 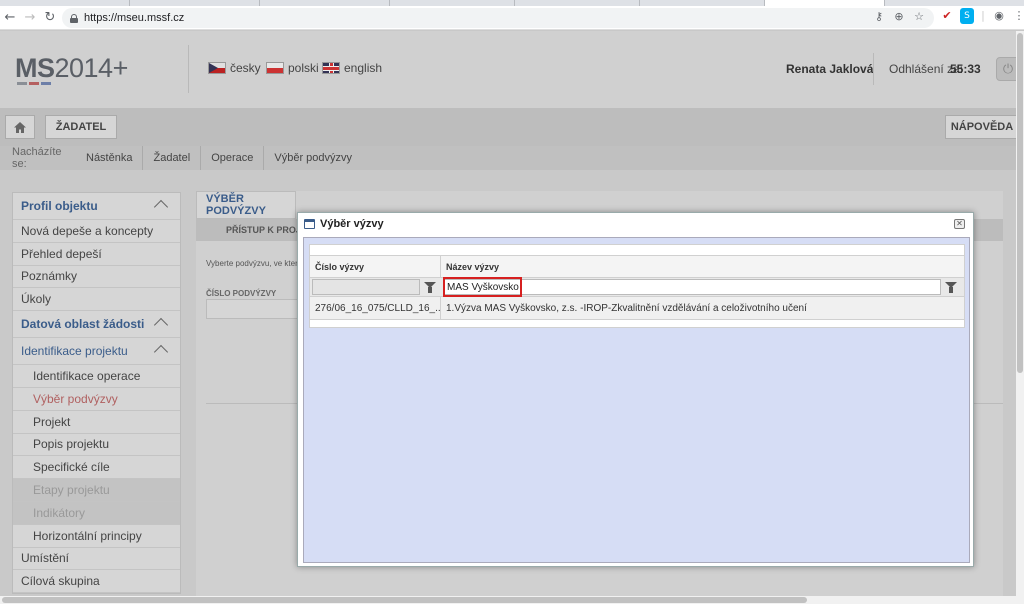 I want to click on zadatel-button: ŽADATEL, so click(x=81, y=127).